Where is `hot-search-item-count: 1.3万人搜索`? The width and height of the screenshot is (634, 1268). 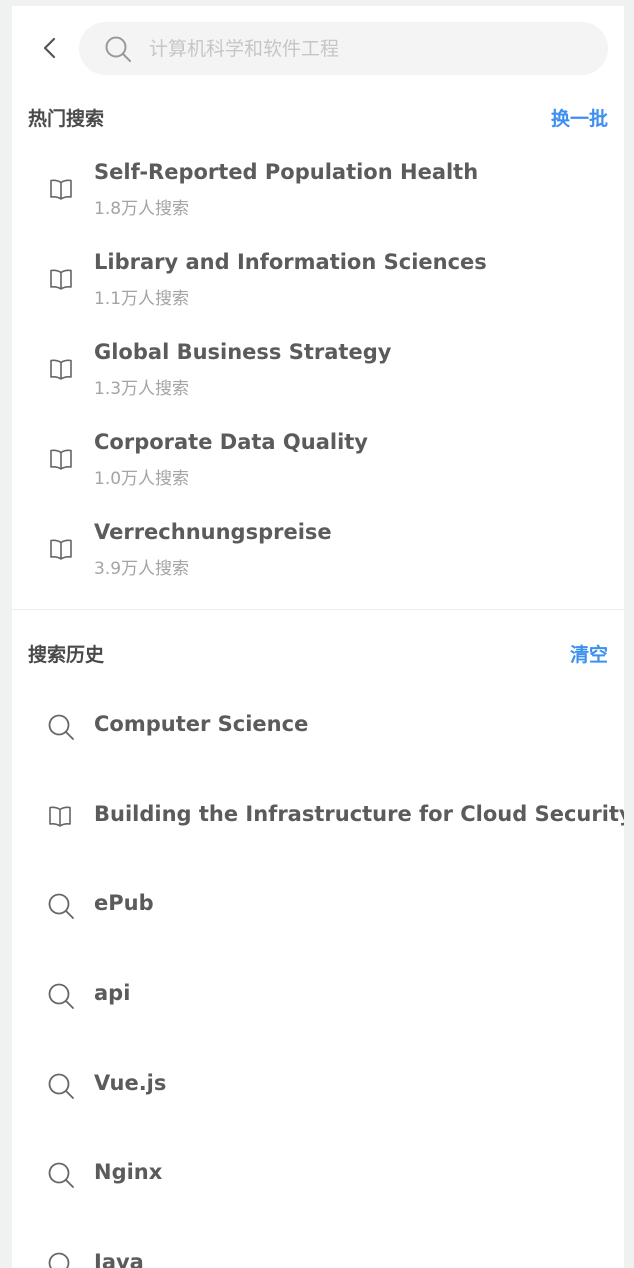
hot-search-item-count: 1.3万人搜索 is located at coordinates (142, 389).